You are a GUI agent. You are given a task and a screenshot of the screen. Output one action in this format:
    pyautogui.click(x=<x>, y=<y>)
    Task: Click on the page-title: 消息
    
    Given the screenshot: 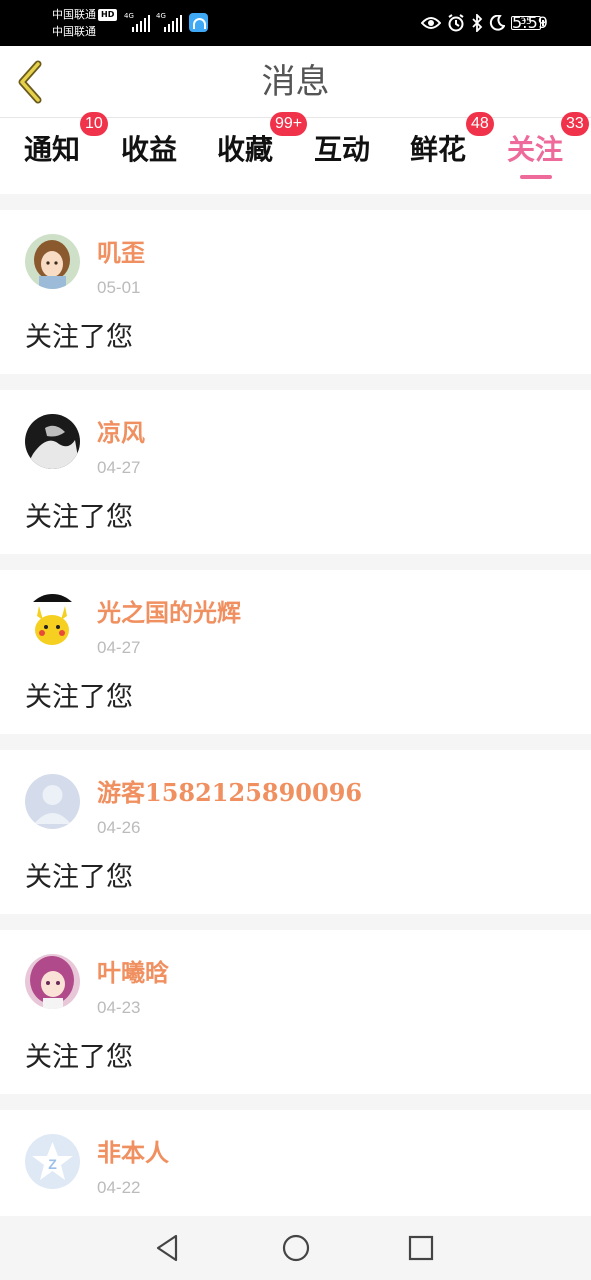 What is the action you would take?
    pyautogui.click(x=295, y=82)
    